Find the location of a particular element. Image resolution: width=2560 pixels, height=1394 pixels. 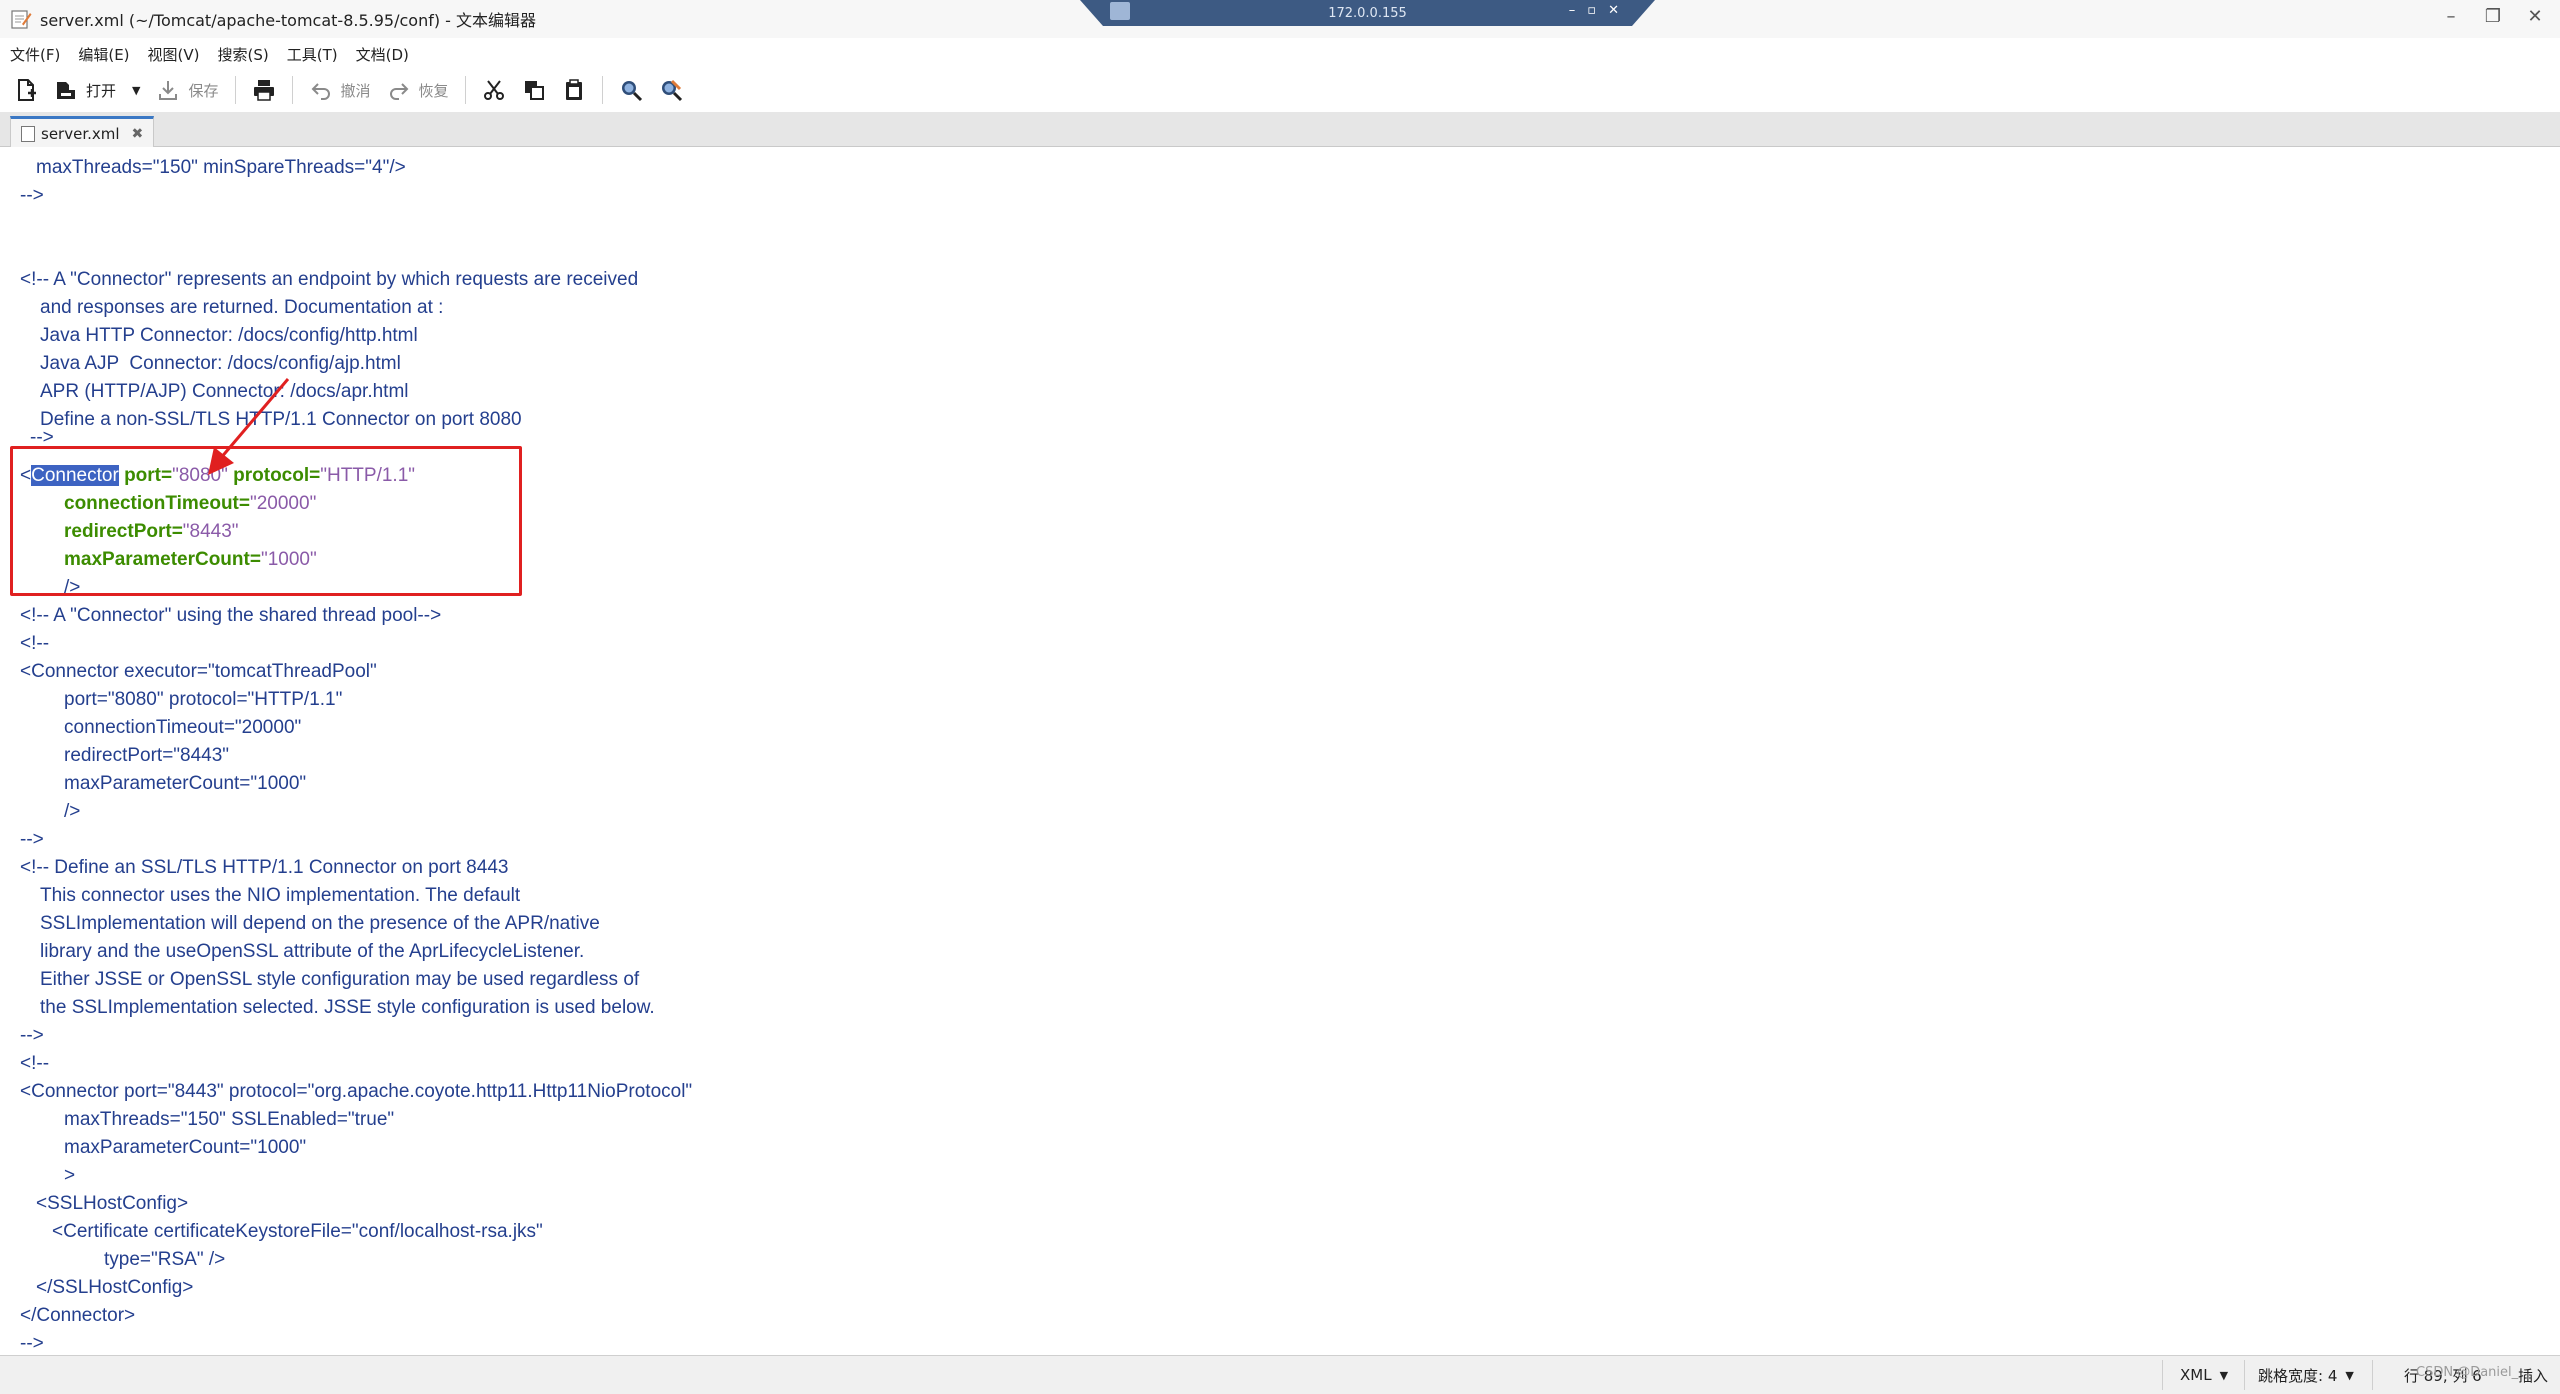

code-line: maxThreads="150" SSLEnabled="true" is located at coordinates (229, 1119).